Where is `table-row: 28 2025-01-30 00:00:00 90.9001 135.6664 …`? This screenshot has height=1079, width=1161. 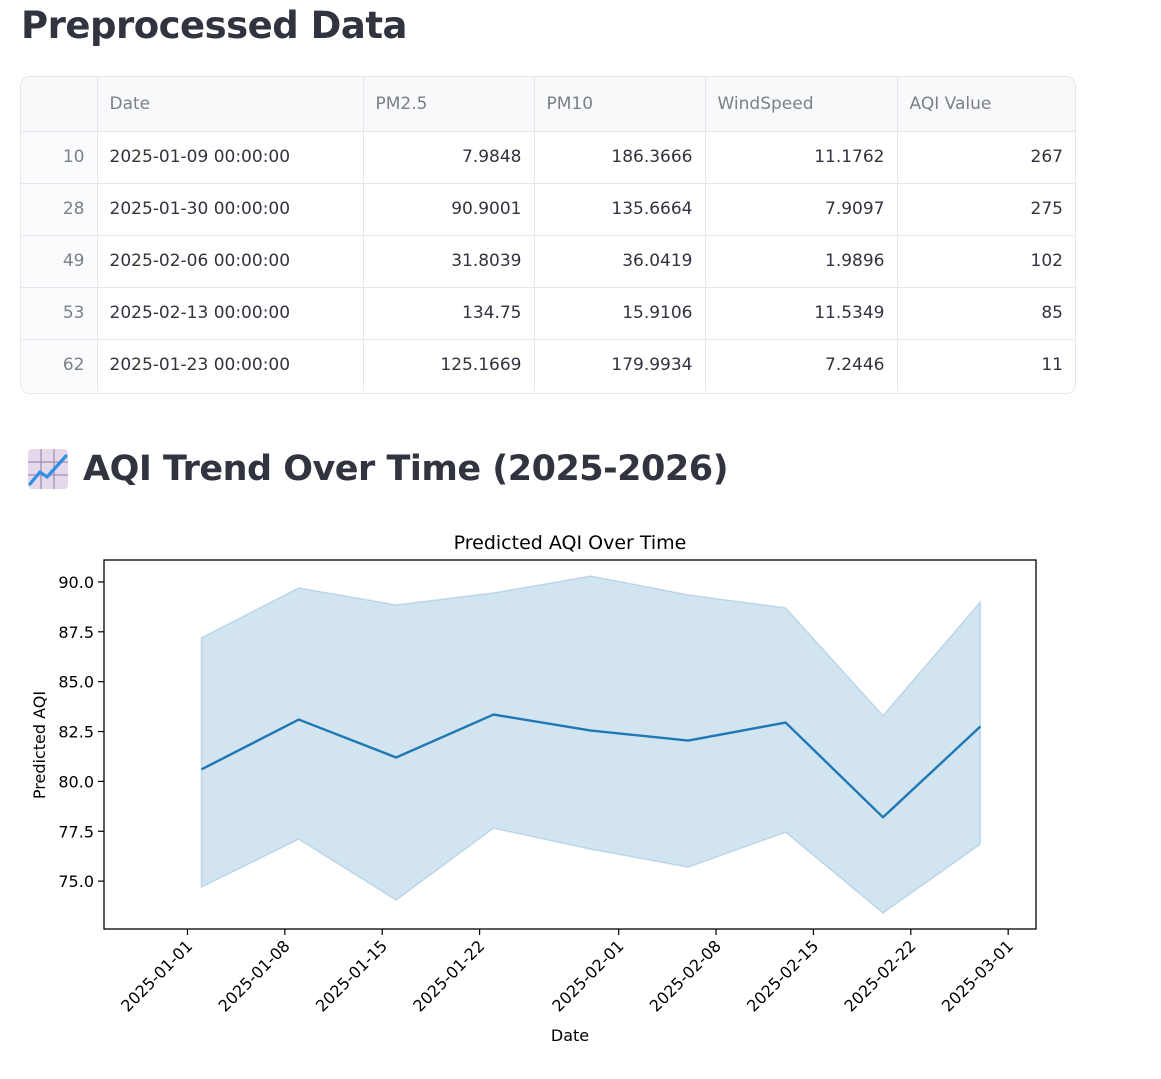
table-row: 28 2025-01-30 00:00:00 90.9001 135.6664 … is located at coordinates (548, 209).